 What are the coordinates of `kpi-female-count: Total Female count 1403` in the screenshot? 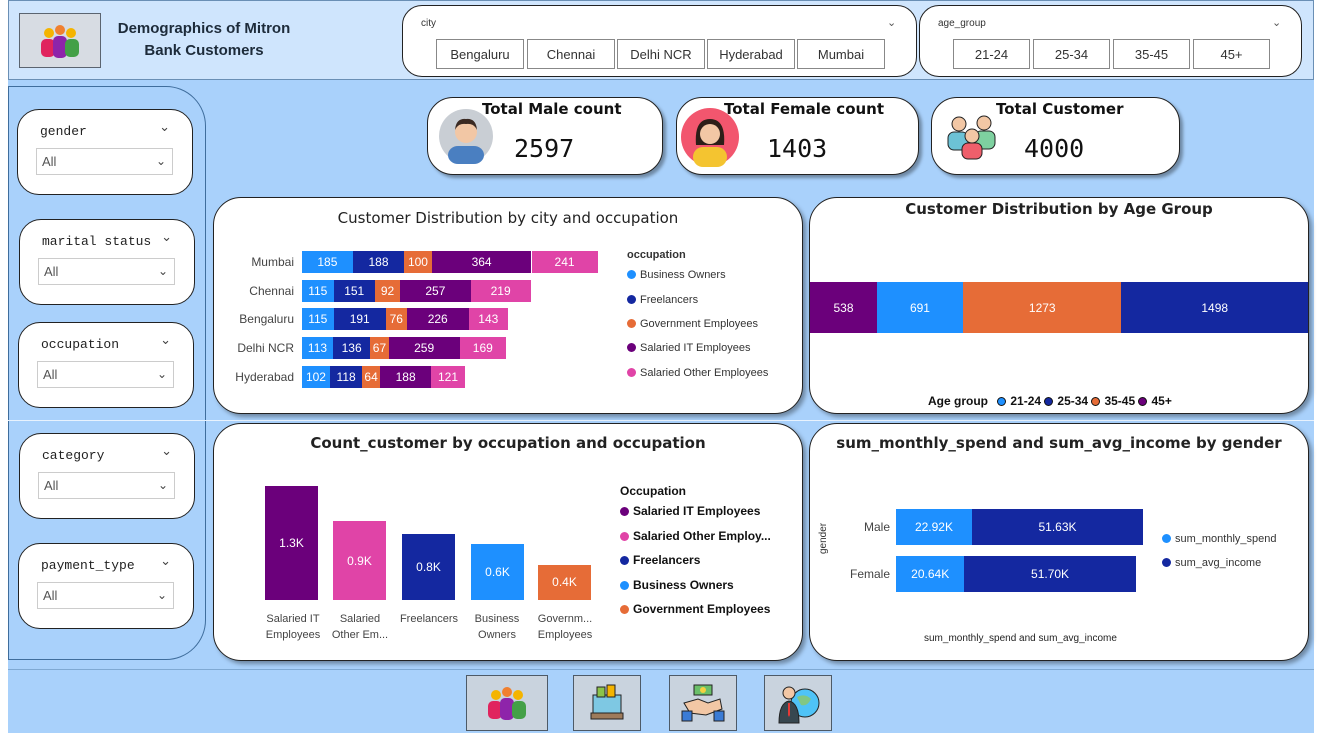 It's located at (797, 136).